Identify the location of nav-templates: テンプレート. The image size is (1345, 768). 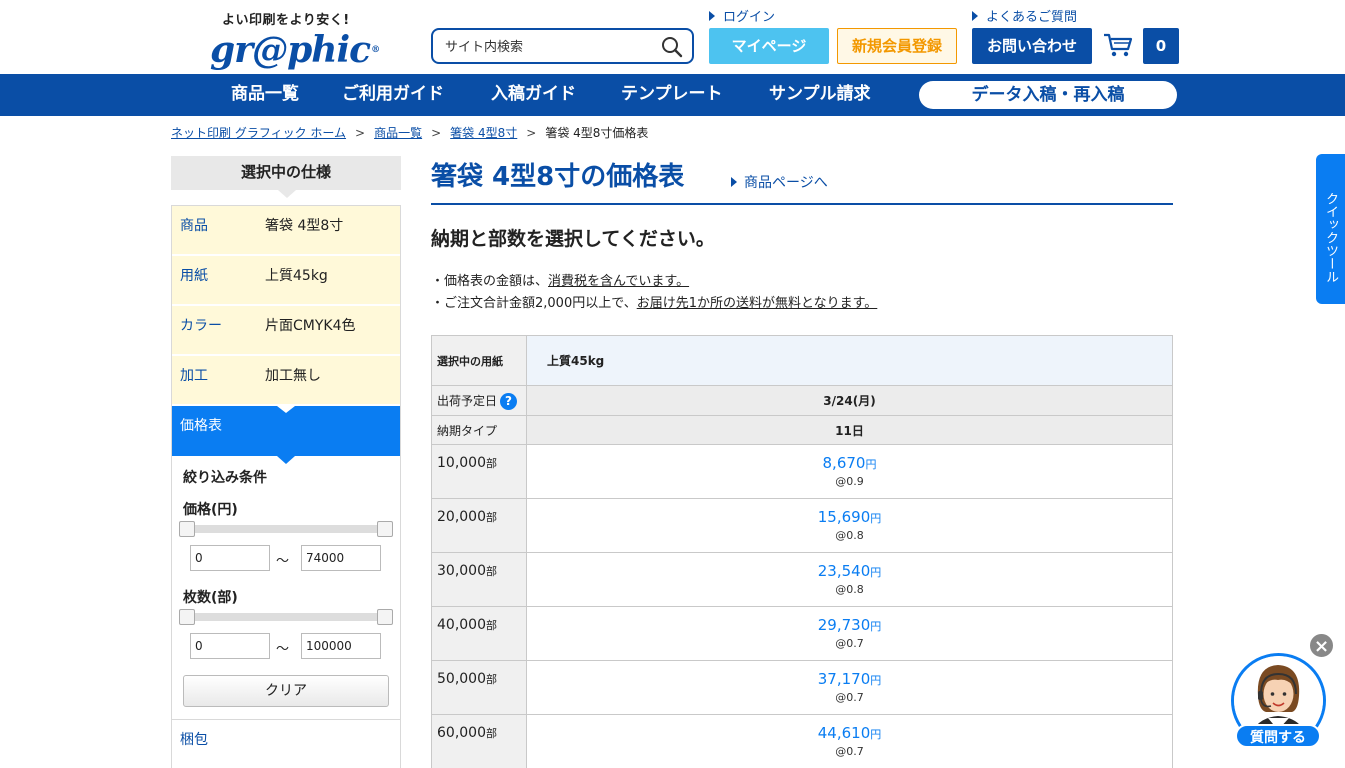
(672, 95).